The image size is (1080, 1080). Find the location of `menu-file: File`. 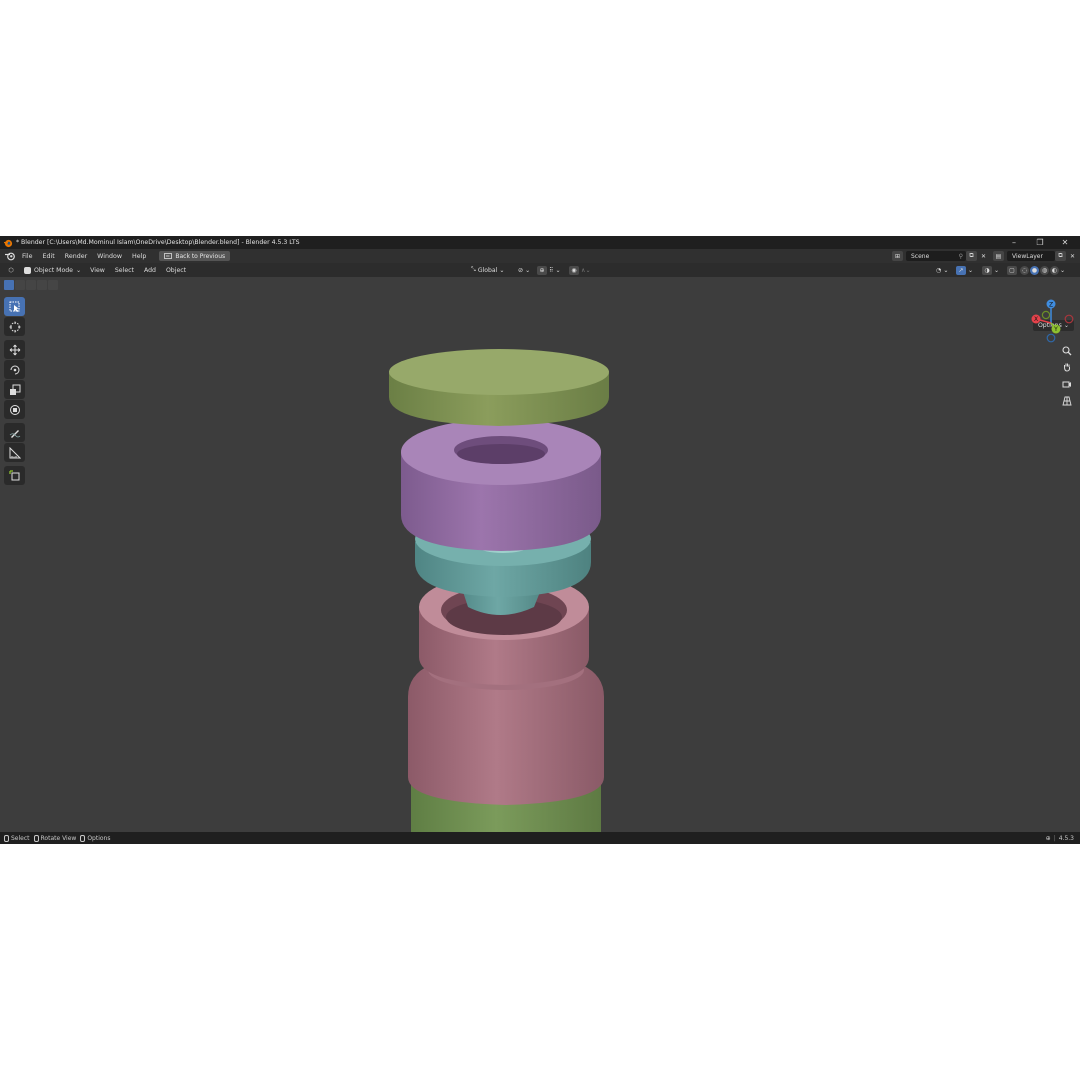

menu-file: File is located at coordinates (27, 256).